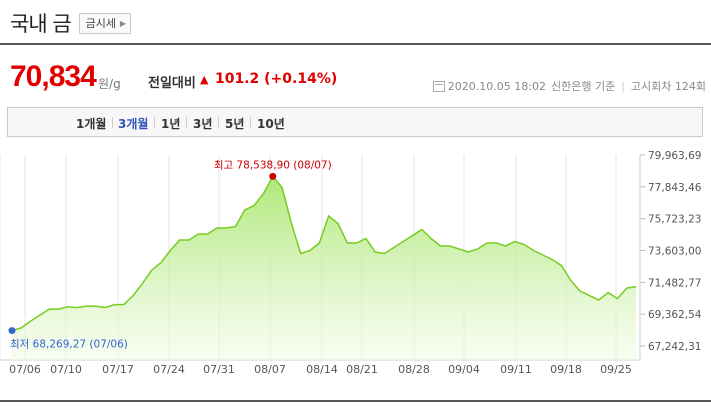 The width and height of the screenshot is (711, 406). I want to click on x-tick-label: 09/11, so click(516, 369).